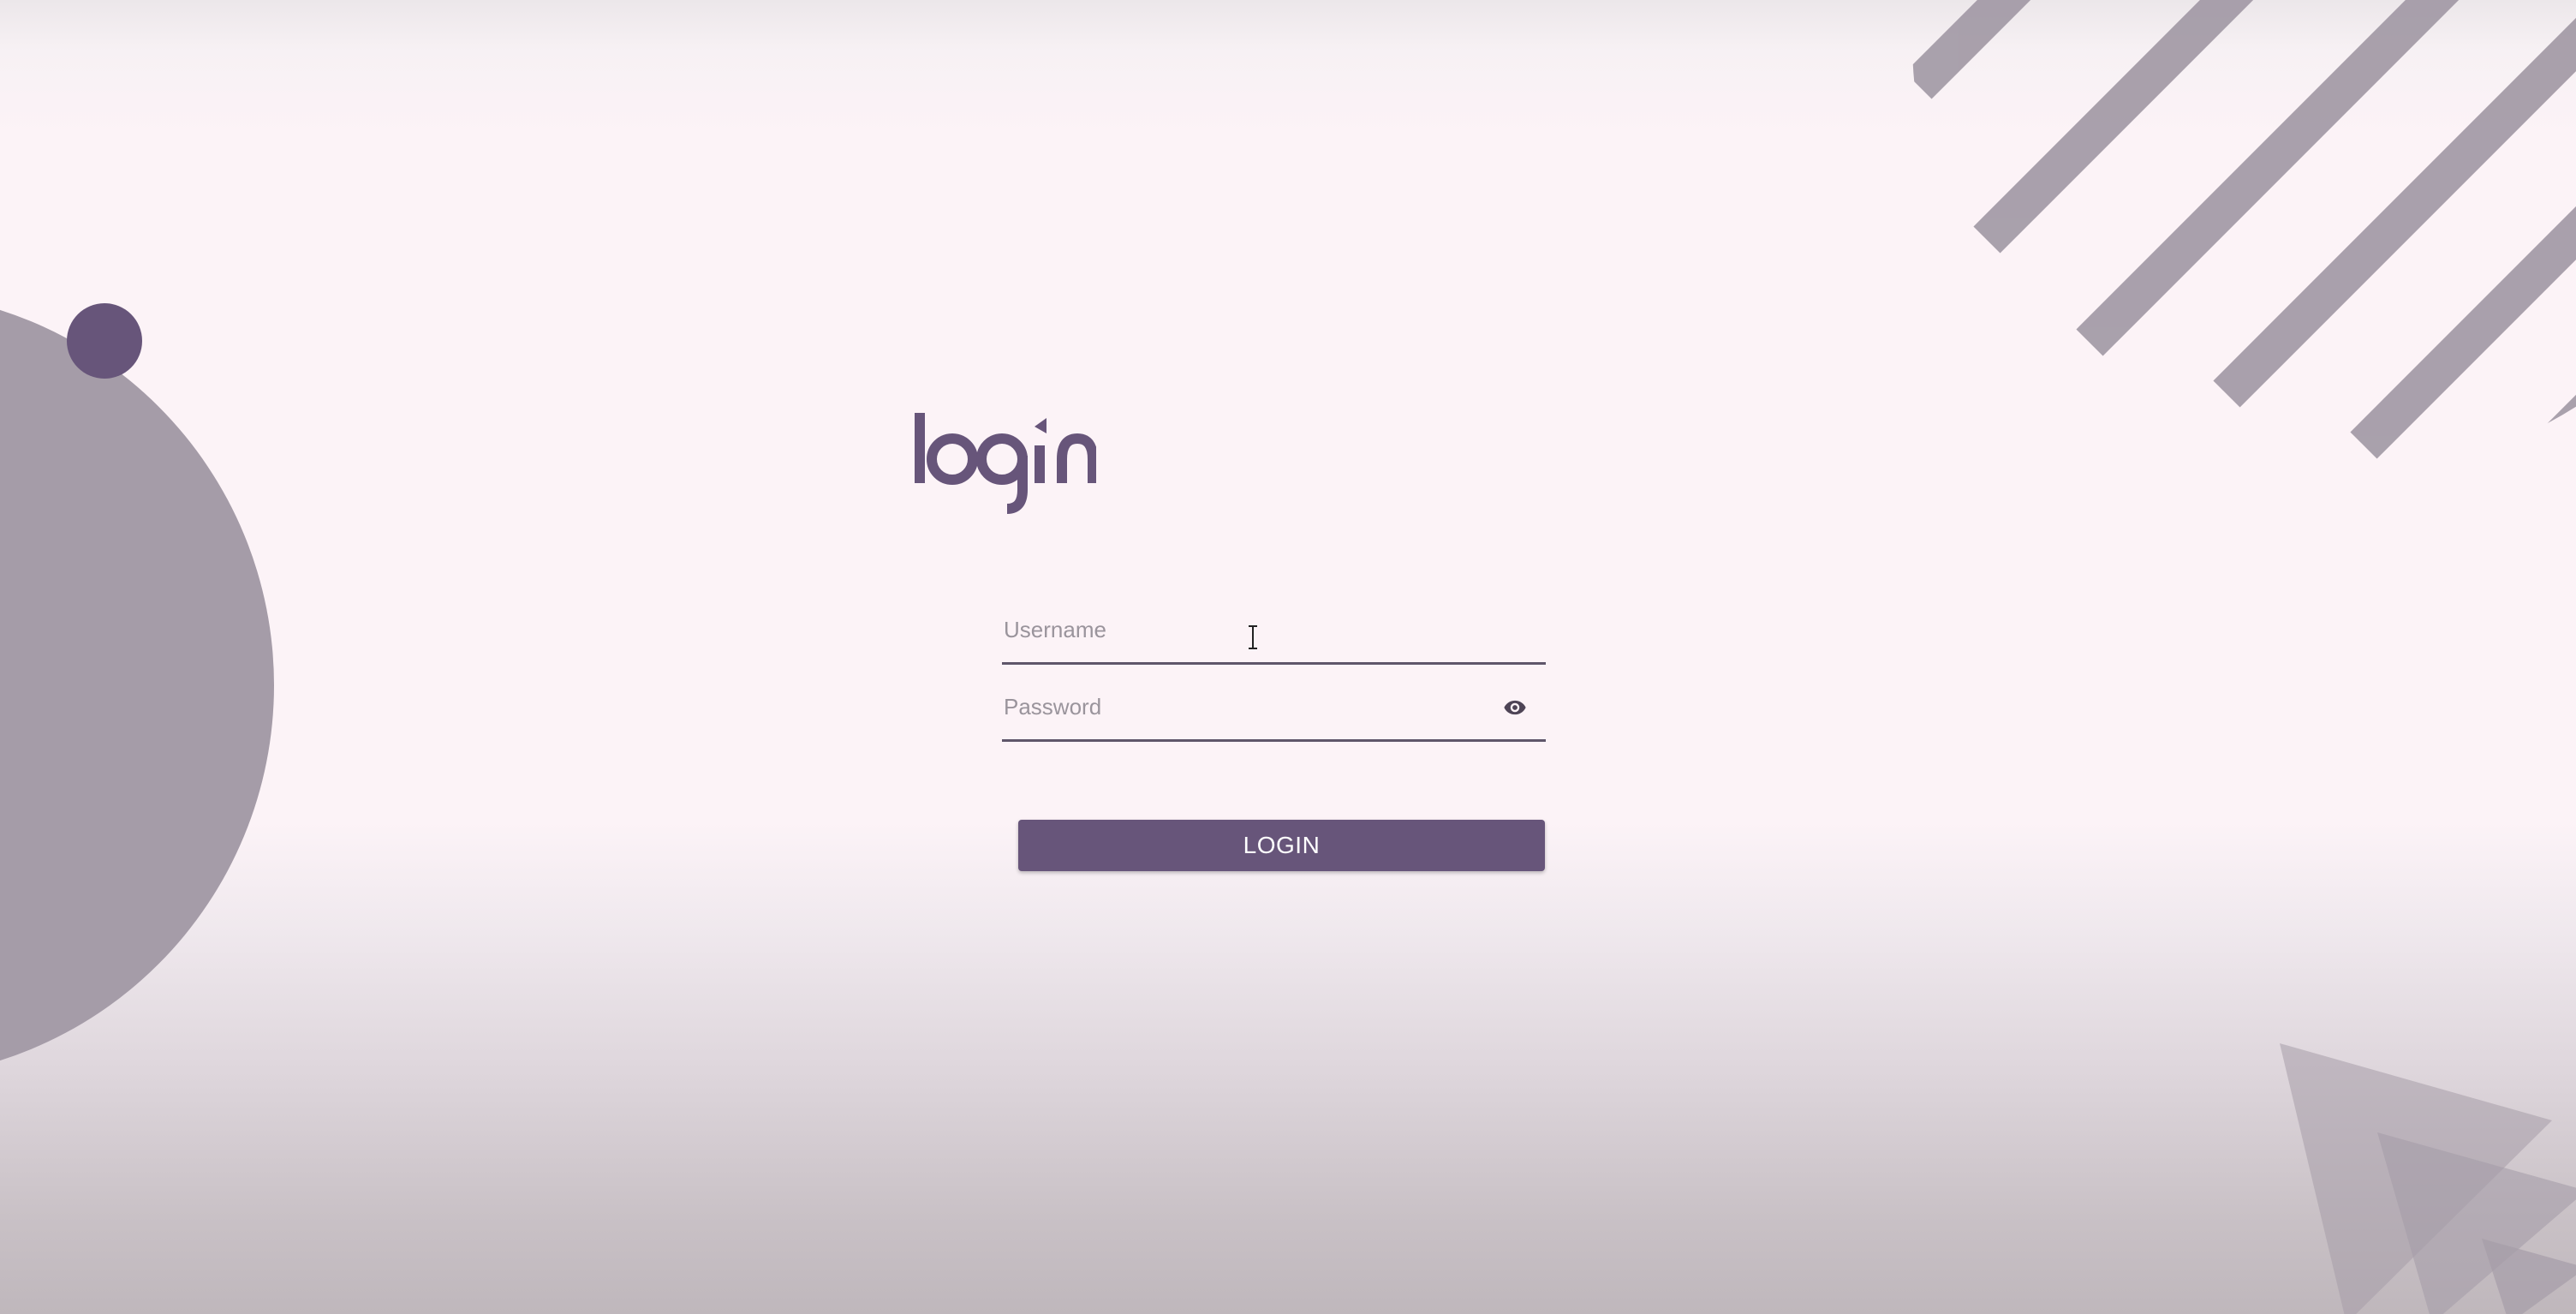 This screenshot has width=2576, height=1314. Describe the element at coordinates (1253, 637) in the screenshot. I see `text-cursor-icon` at that location.